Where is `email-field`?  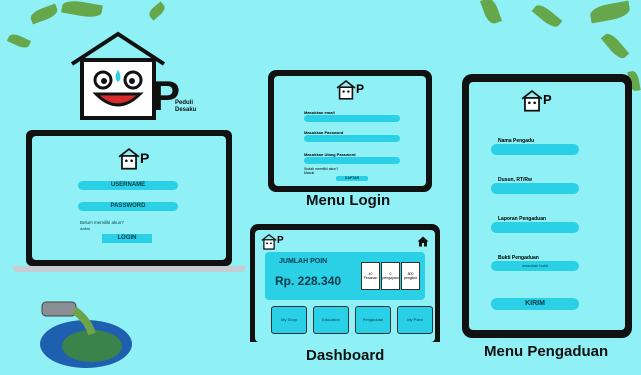 email-field is located at coordinates (352, 118).